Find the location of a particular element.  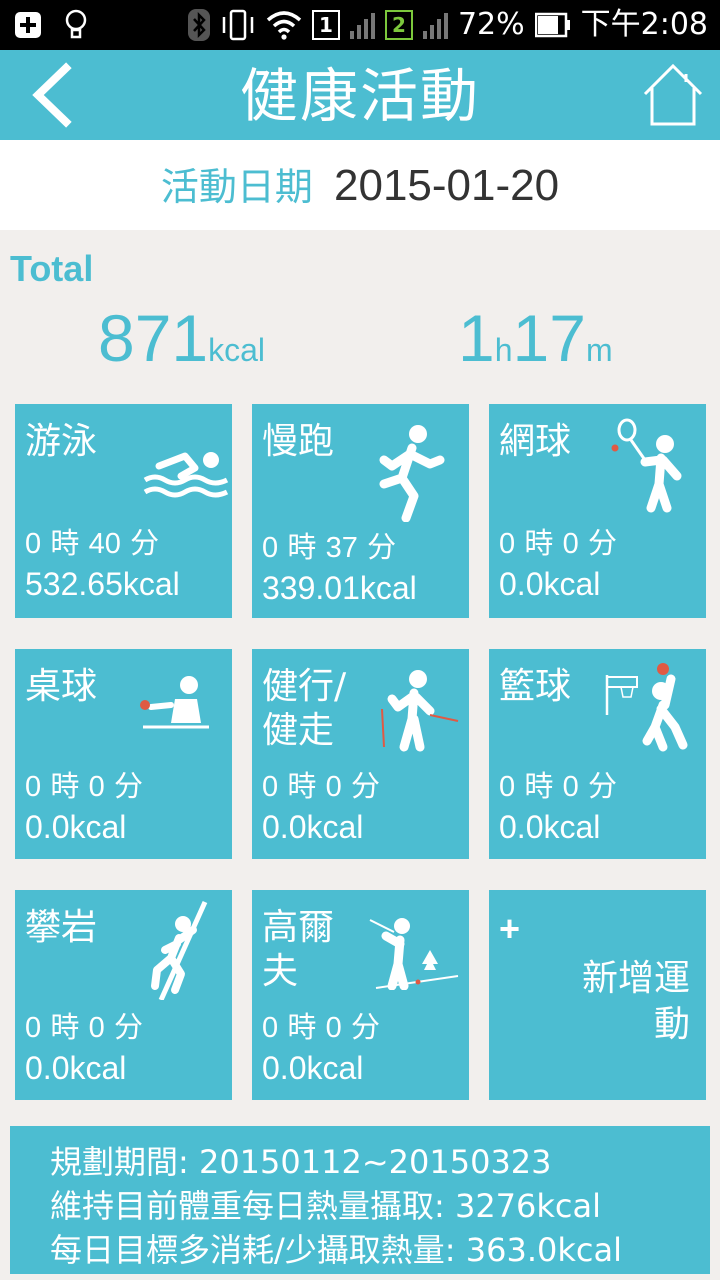

activity-time: 0 時 37 分 is located at coordinates (329, 547).